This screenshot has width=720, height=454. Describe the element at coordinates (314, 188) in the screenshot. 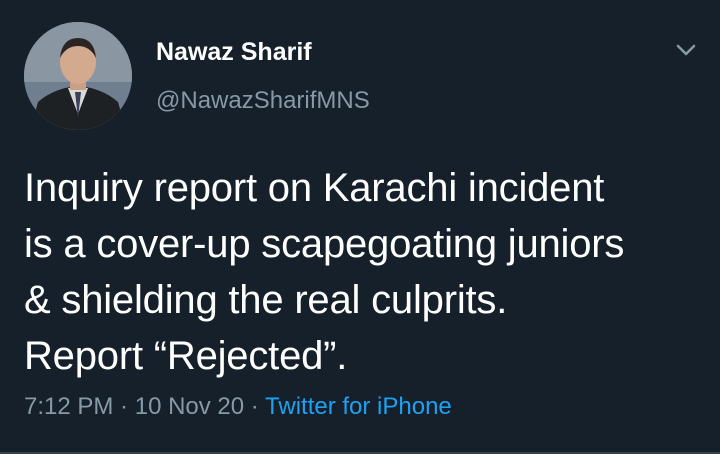

I see `tweet-text-line: Inquiry report on Karachi incident` at that location.